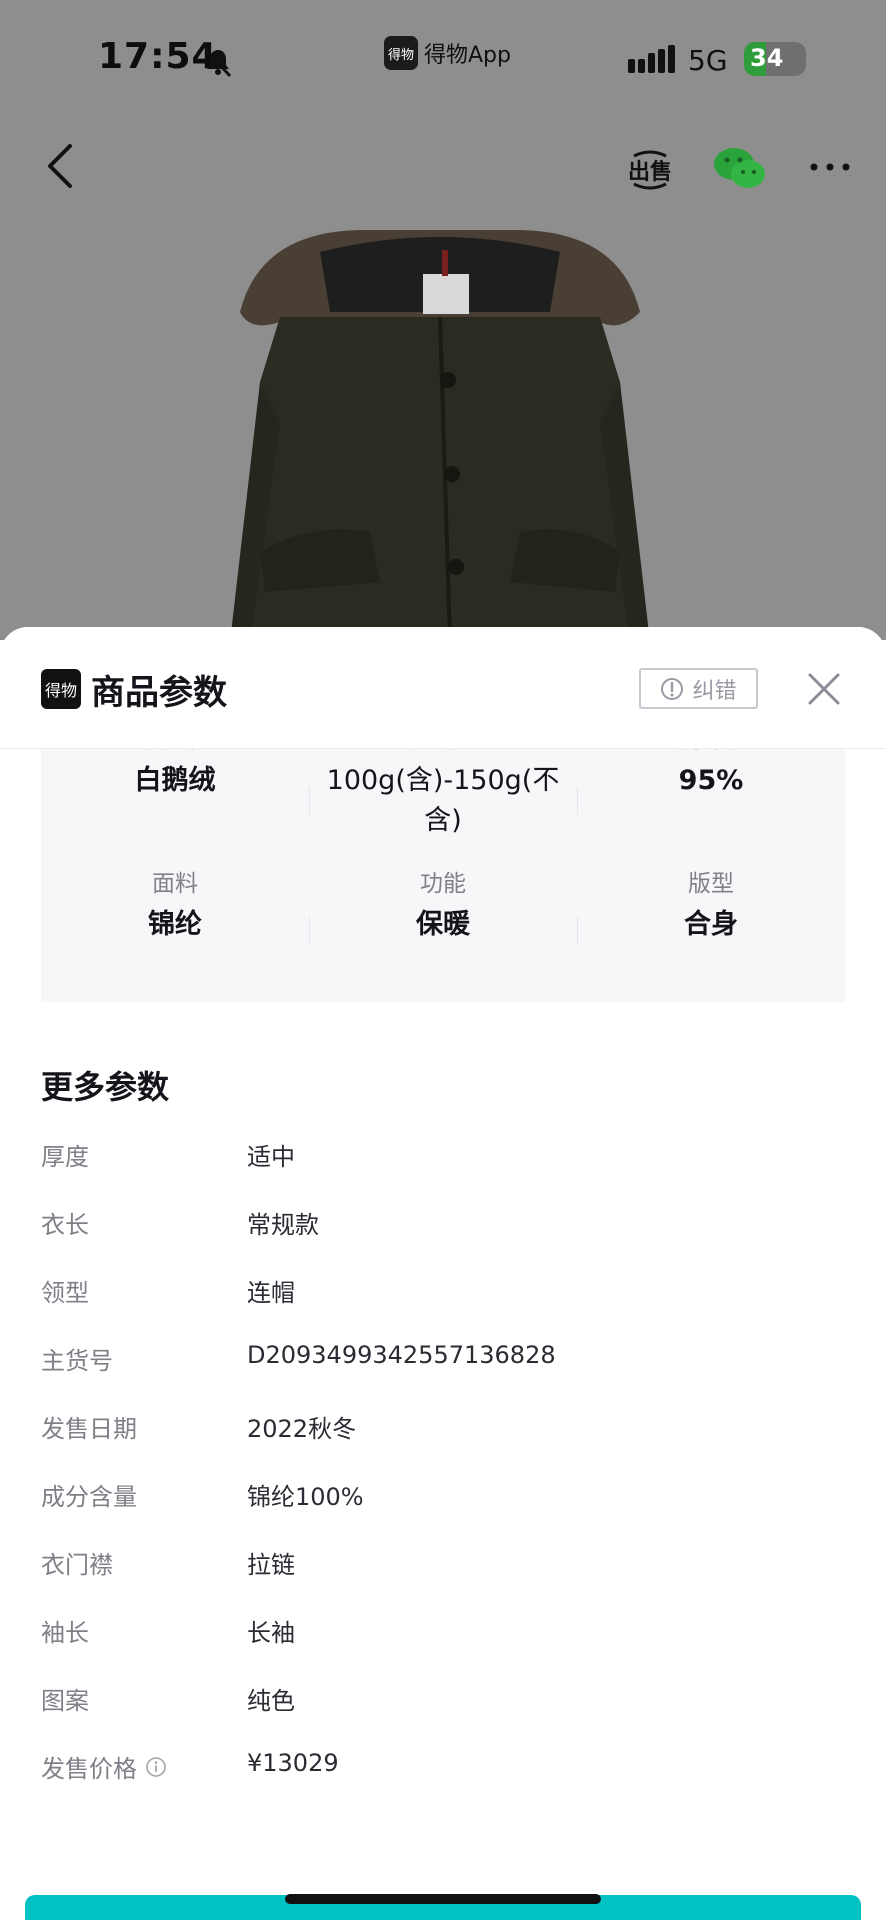 Image resolution: width=886 pixels, height=1920 pixels. I want to click on sell-icon, so click(650, 170).